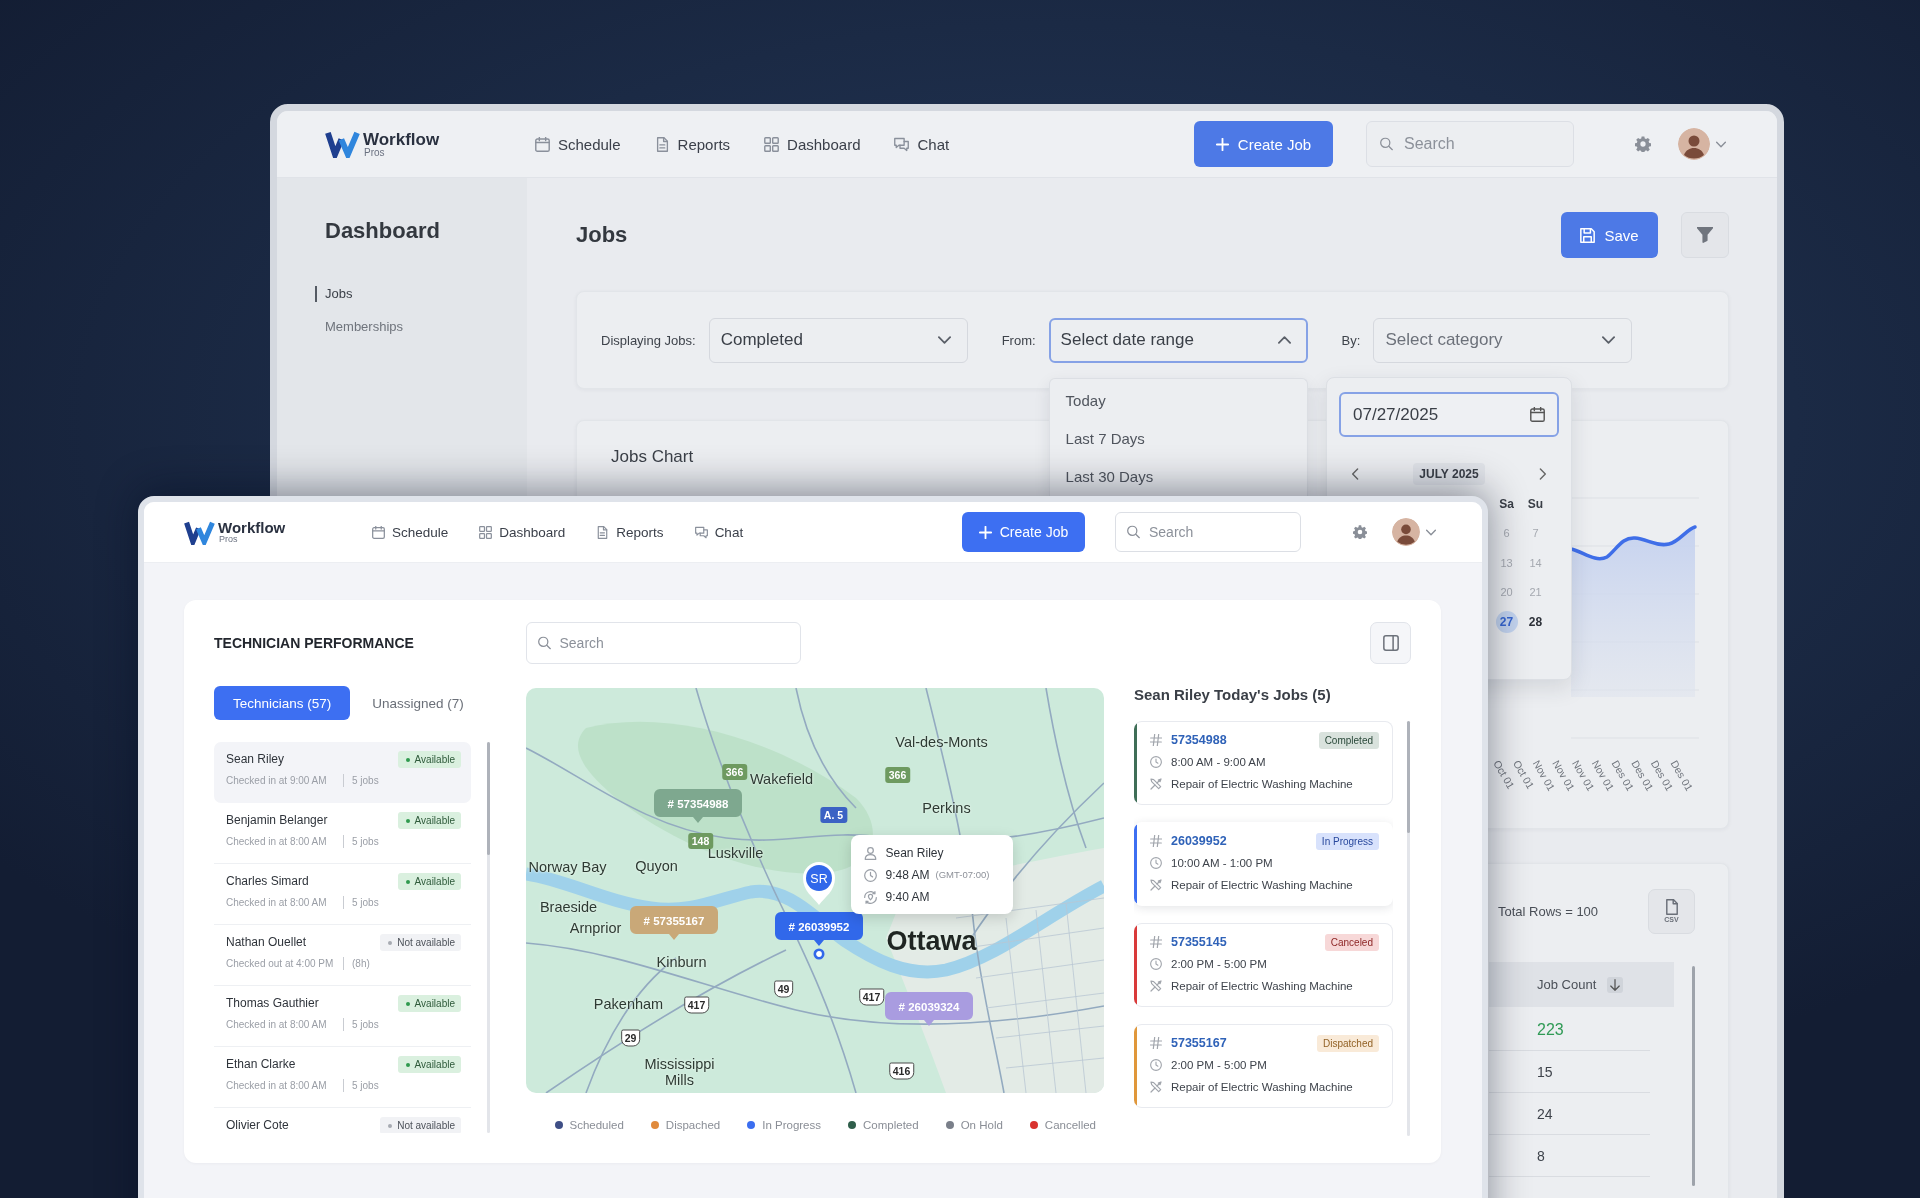  I want to click on technician-marker: SR, so click(818, 883).